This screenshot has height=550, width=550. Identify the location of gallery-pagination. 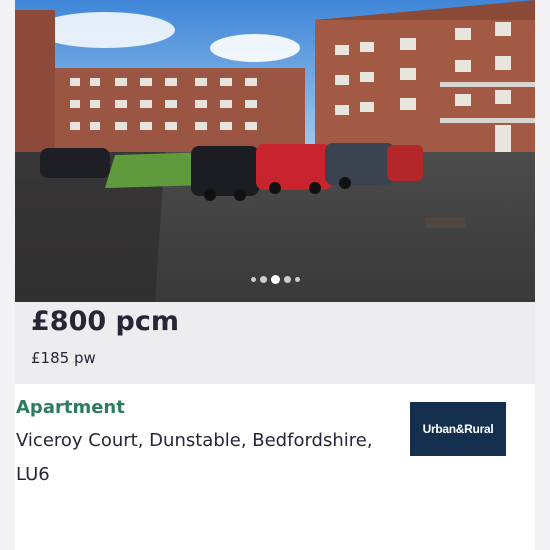
(275, 279).